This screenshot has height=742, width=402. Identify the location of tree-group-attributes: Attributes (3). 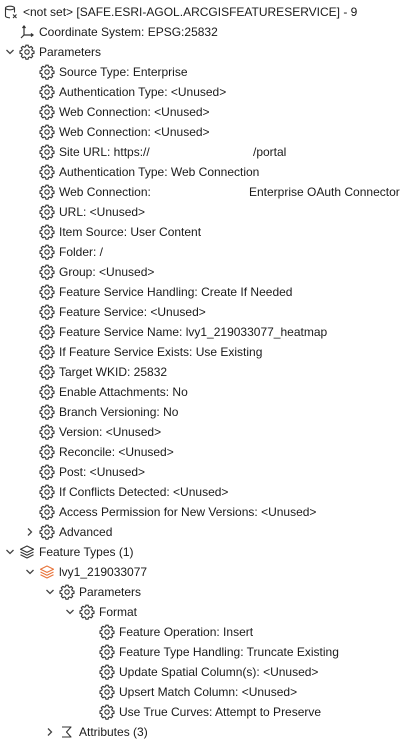
(201, 732).